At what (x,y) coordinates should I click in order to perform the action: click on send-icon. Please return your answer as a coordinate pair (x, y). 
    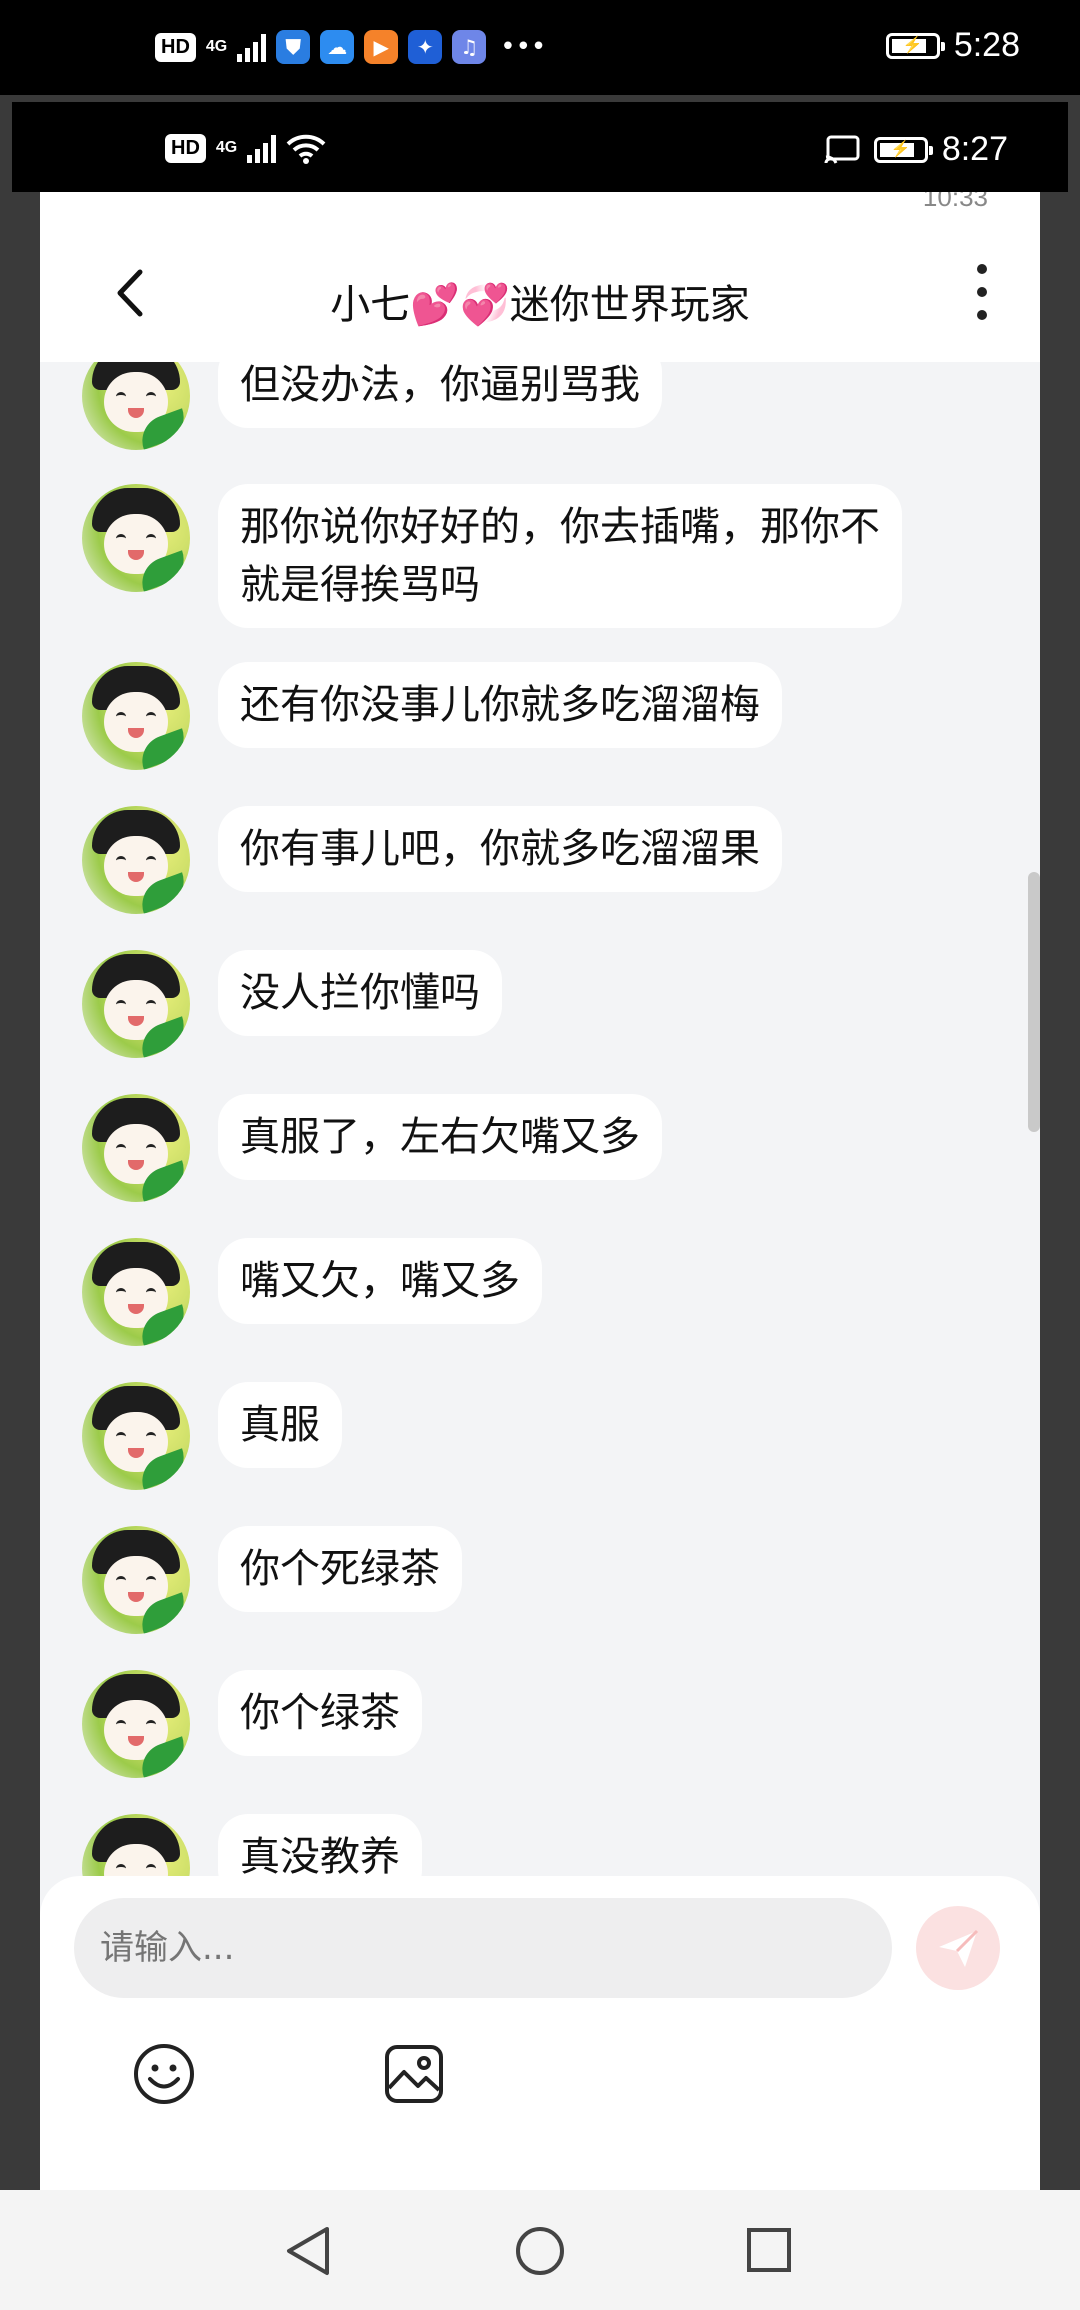
    Looking at the image, I should click on (959, 1948).